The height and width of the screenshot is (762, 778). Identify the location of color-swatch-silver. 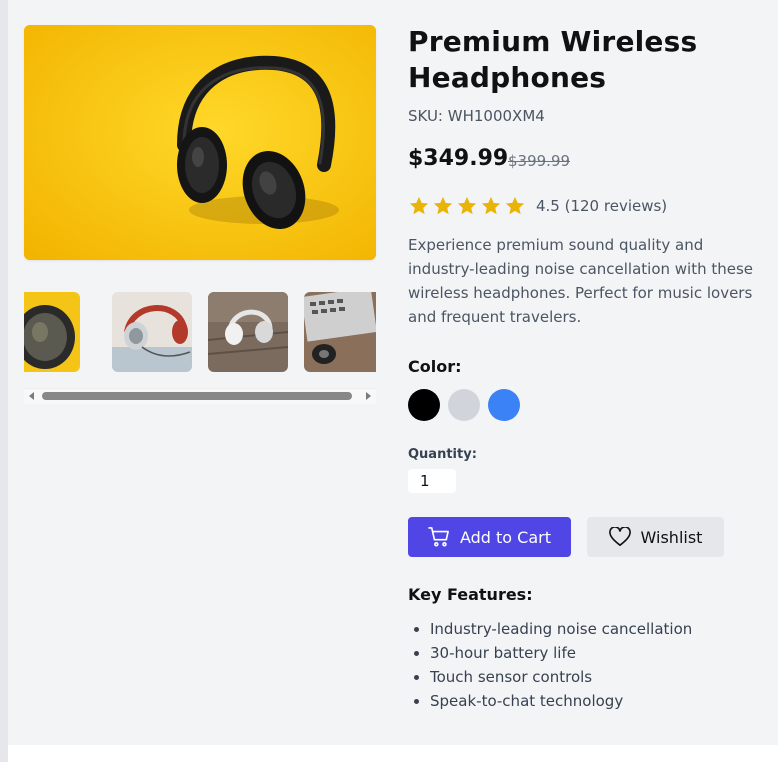
(464, 405).